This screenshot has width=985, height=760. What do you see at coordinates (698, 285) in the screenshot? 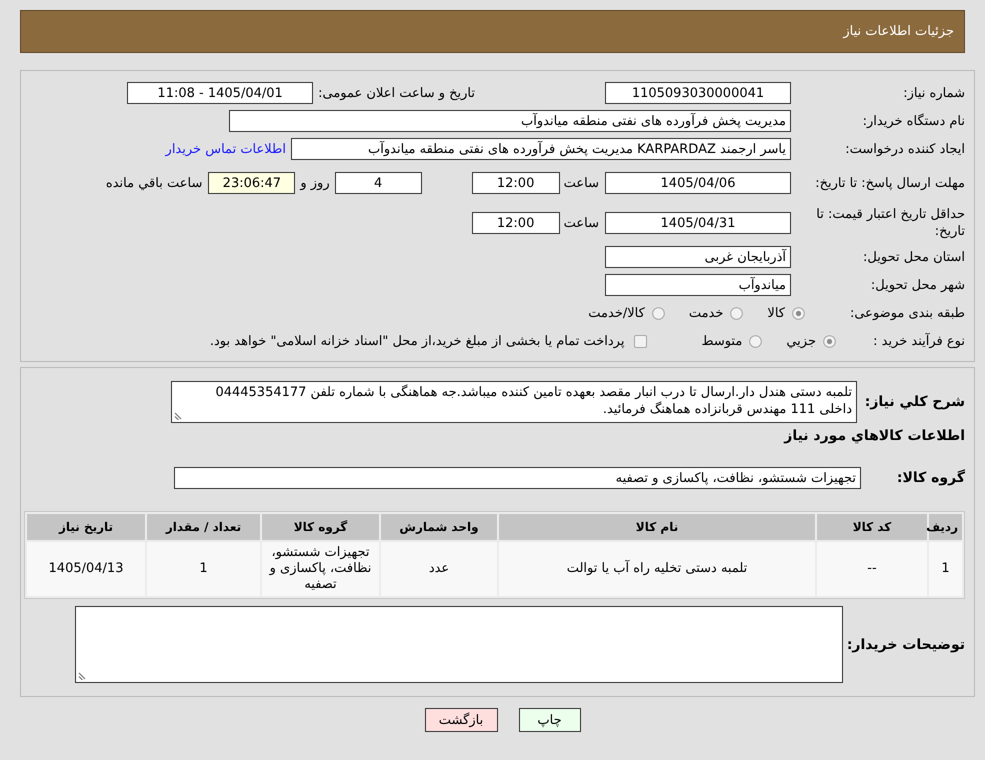
I see `city-field: میاندوآب` at bounding box center [698, 285].